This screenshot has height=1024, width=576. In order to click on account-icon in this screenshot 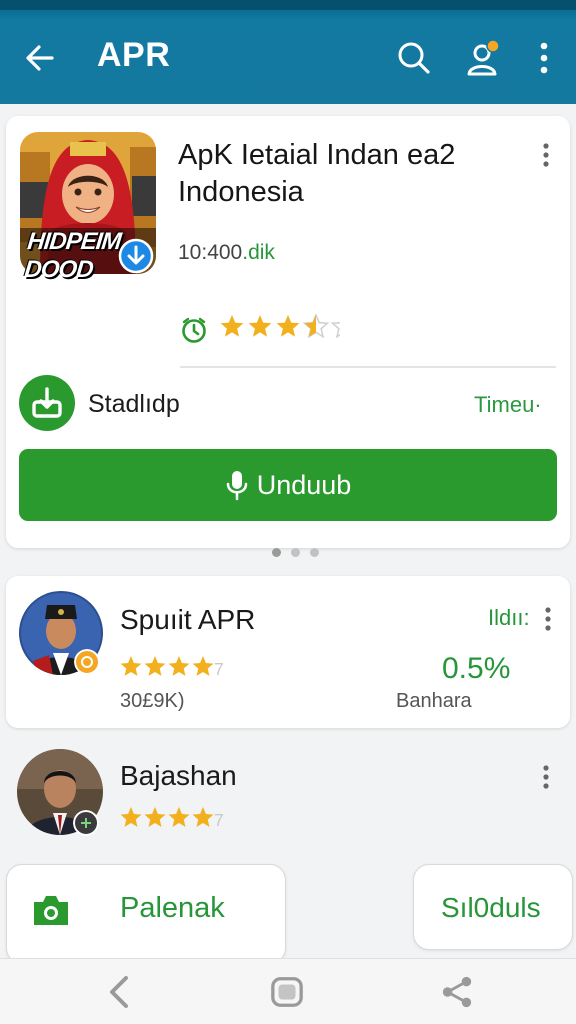, I will do `click(483, 58)`.